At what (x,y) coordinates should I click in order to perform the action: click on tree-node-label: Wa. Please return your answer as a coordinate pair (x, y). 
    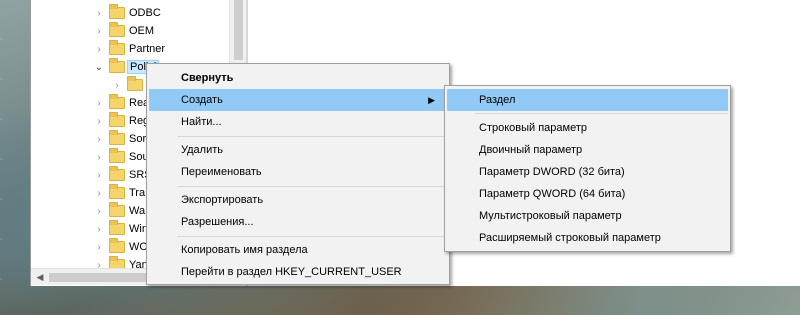
    Looking at the image, I should click on (137, 211).